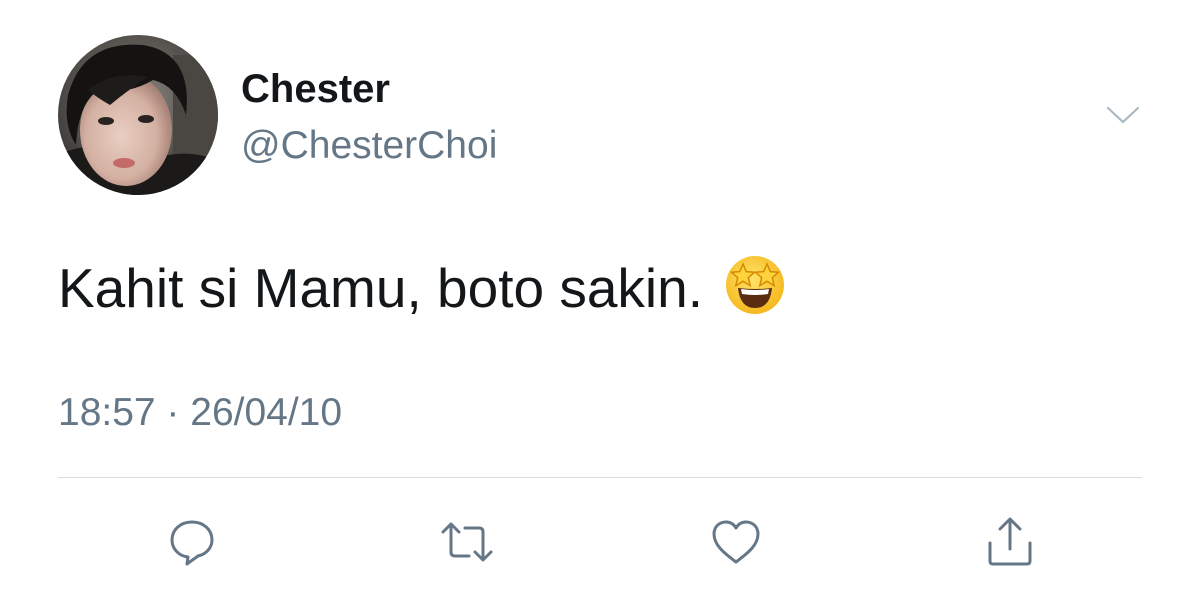 The height and width of the screenshot is (605, 1200). I want to click on user-handle: @ChesterChoi, so click(369, 146).